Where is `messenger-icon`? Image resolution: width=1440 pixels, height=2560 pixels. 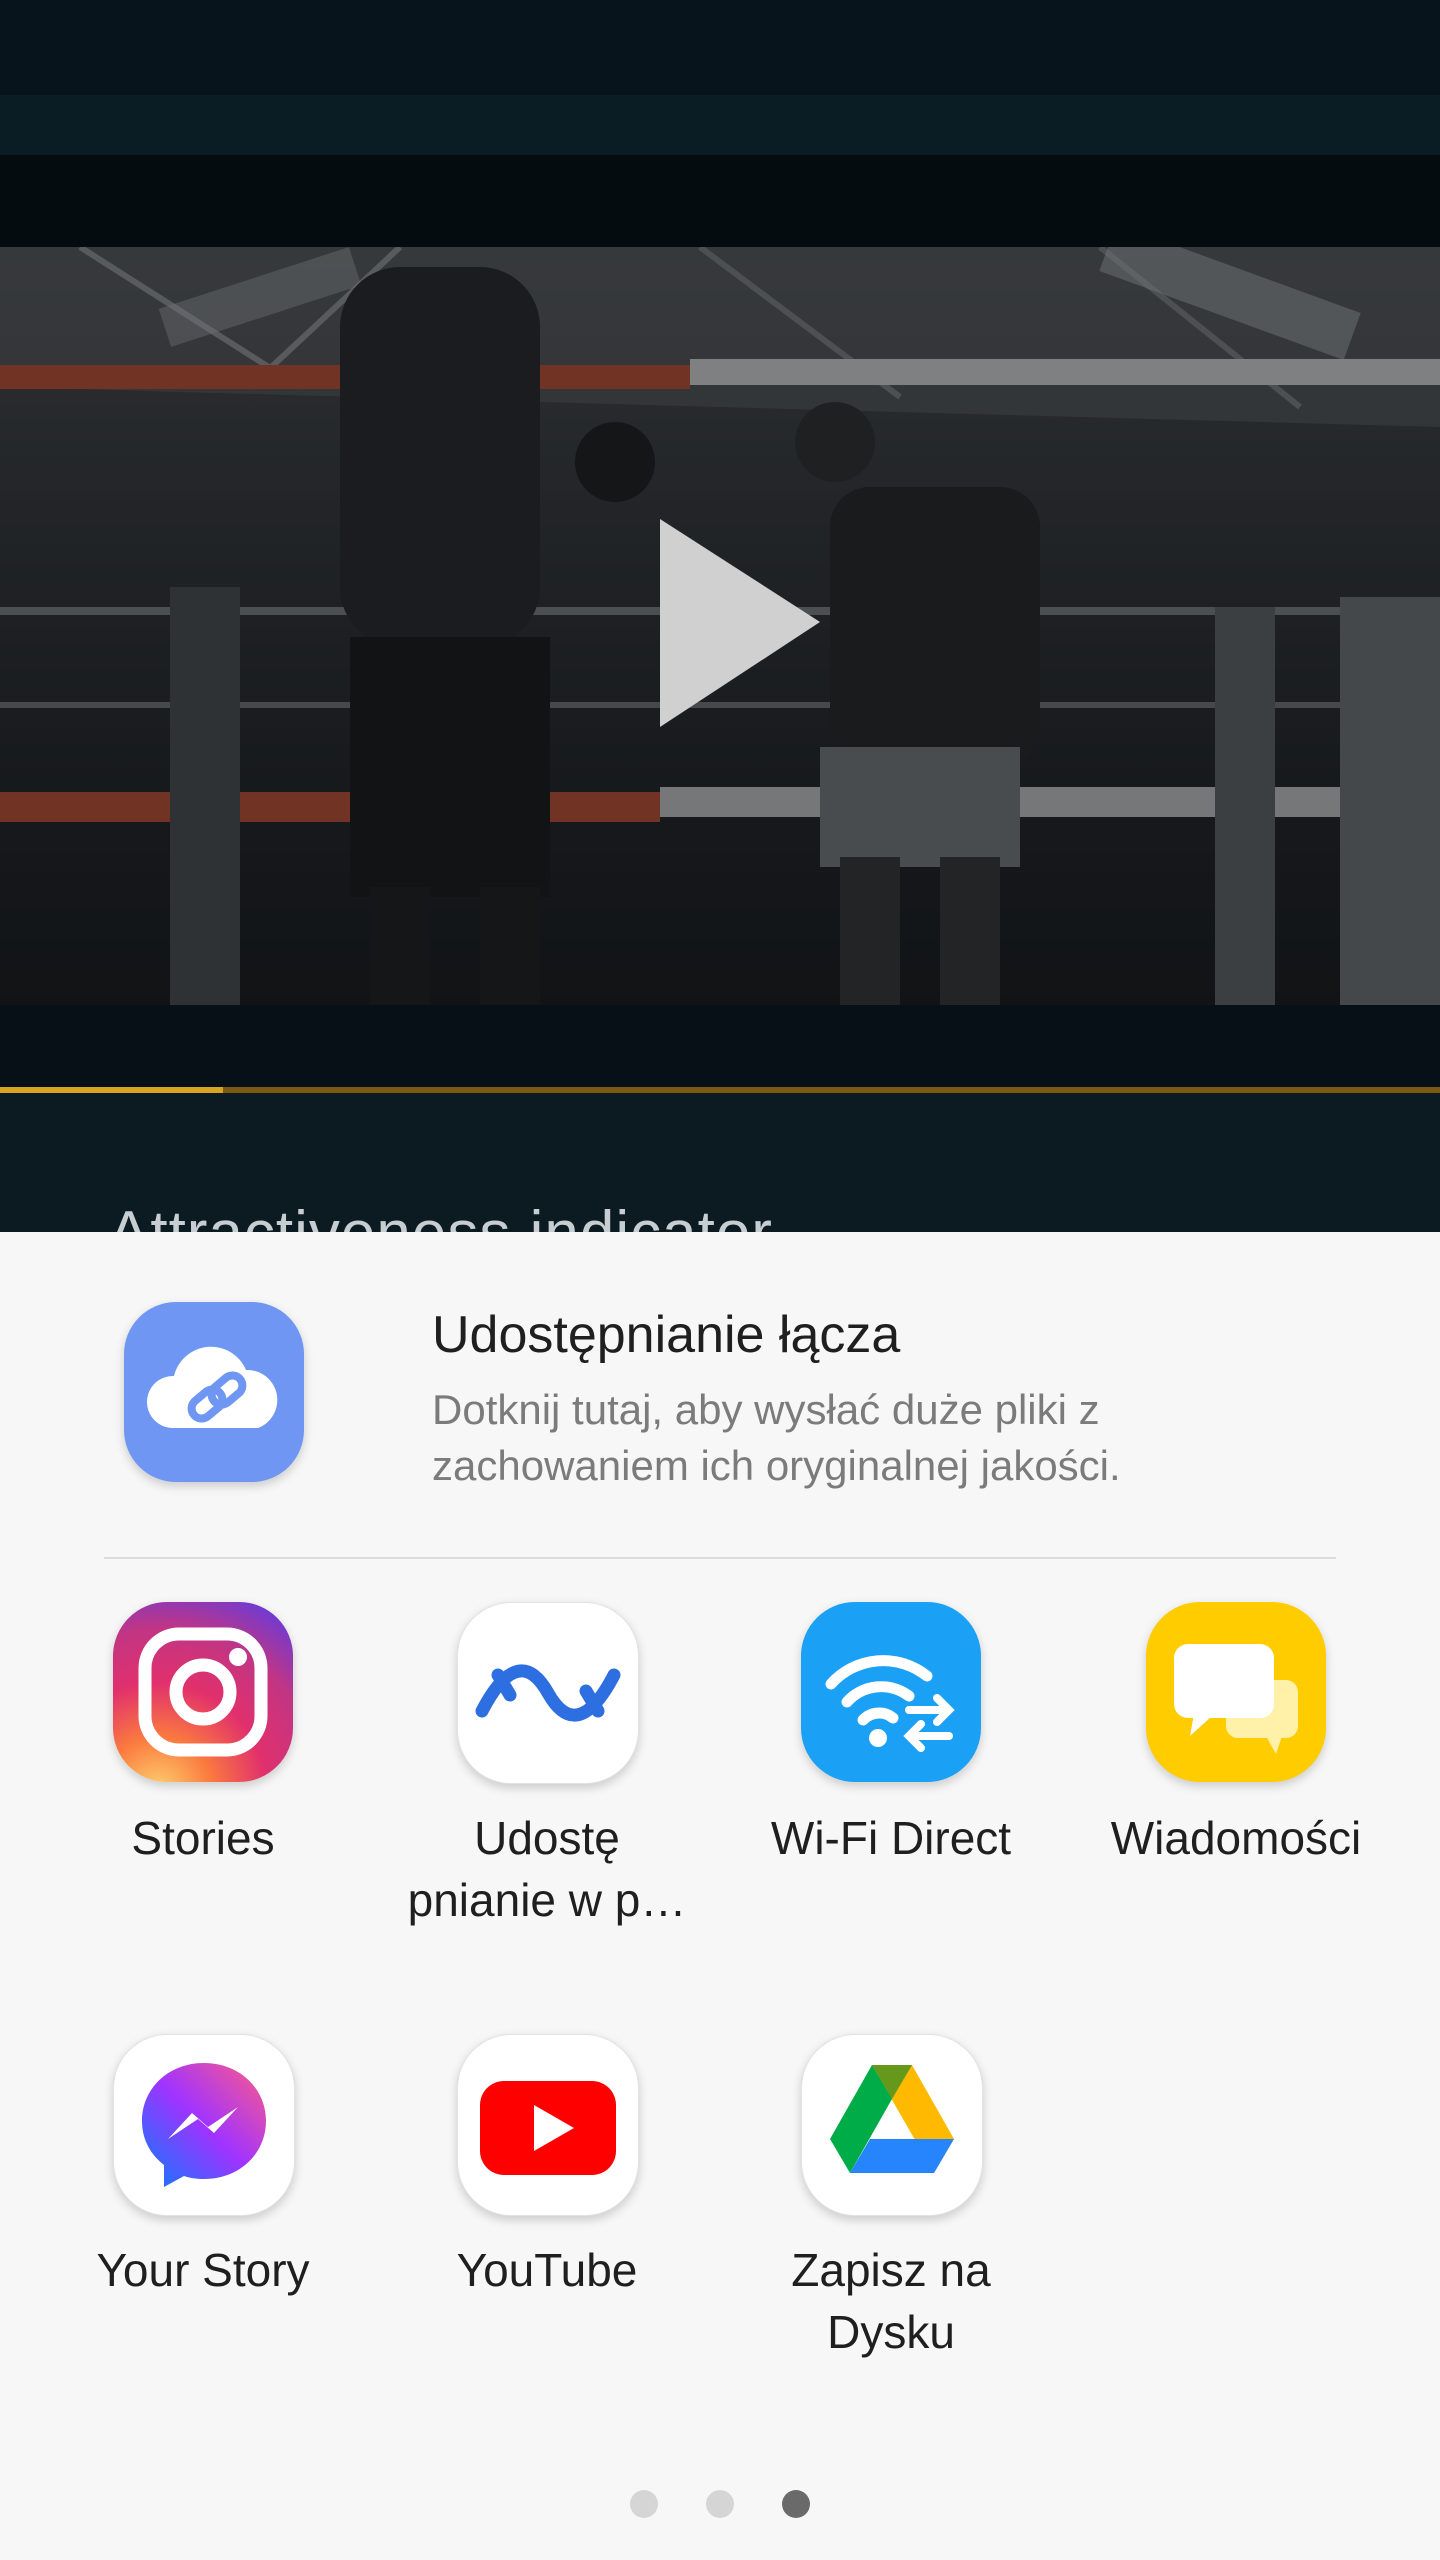 messenger-icon is located at coordinates (204, 2125).